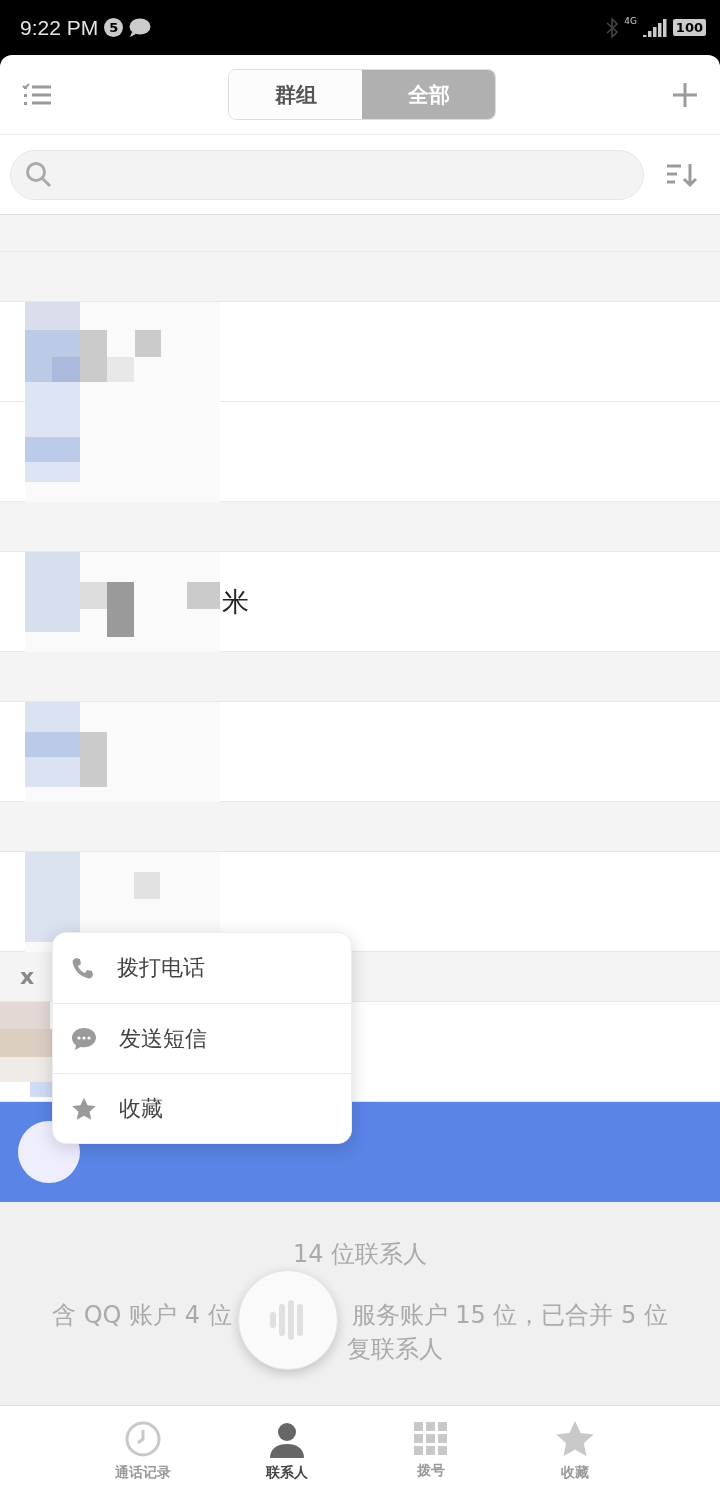 The height and width of the screenshot is (1495, 720). Describe the element at coordinates (689, 27) in the screenshot. I see `battery-level: 100` at that location.